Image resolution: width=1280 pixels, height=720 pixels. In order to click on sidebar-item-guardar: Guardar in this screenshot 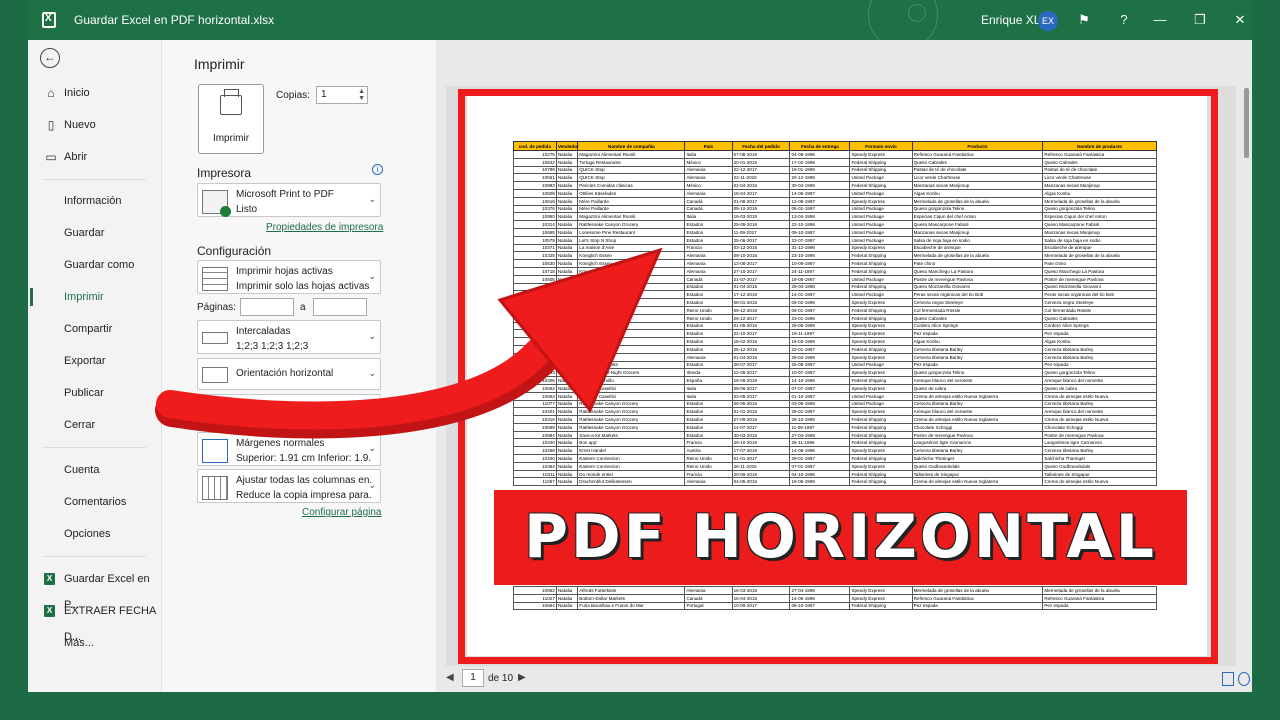, I will do `click(95, 233)`.